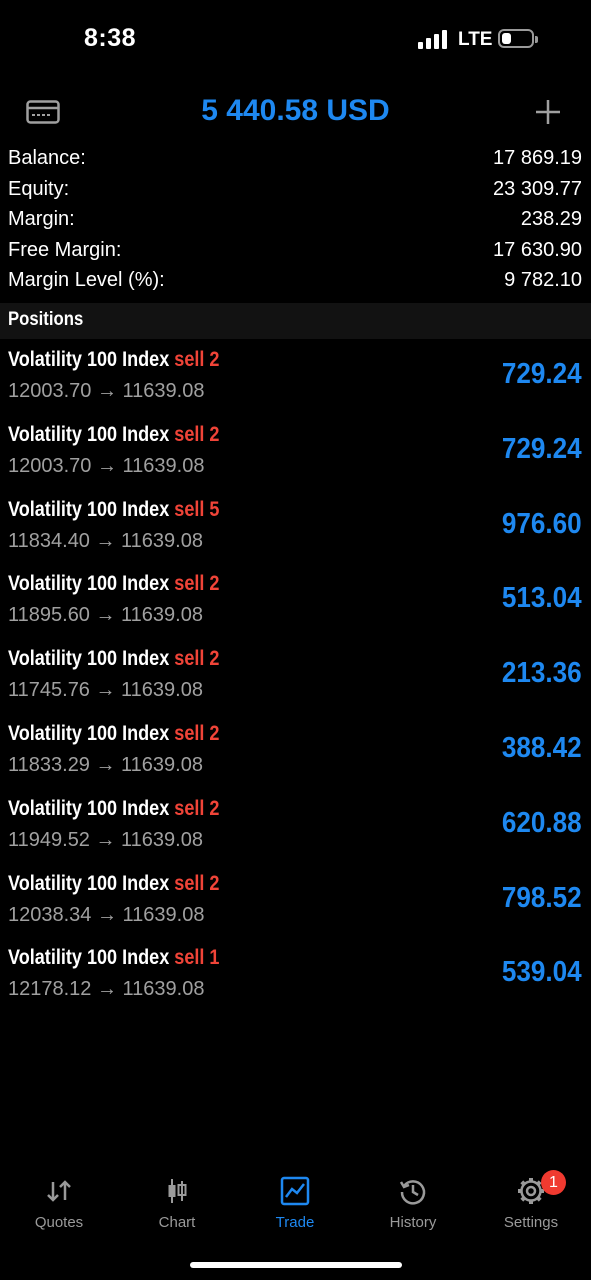 The height and width of the screenshot is (1280, 591). Describe the element at coordinates (295, 1191) in the screenshot. I see `trade-icon` at that location.